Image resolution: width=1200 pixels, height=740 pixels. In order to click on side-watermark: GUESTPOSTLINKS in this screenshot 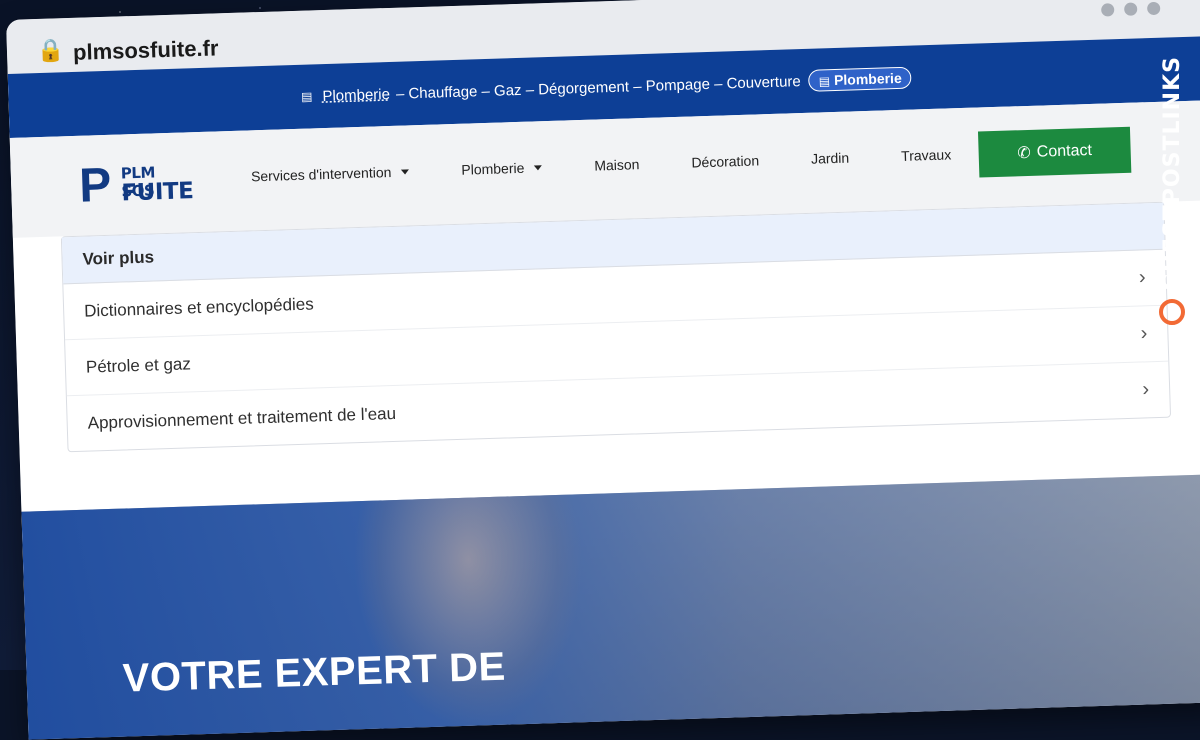, I will do `click(1172, 206)`.